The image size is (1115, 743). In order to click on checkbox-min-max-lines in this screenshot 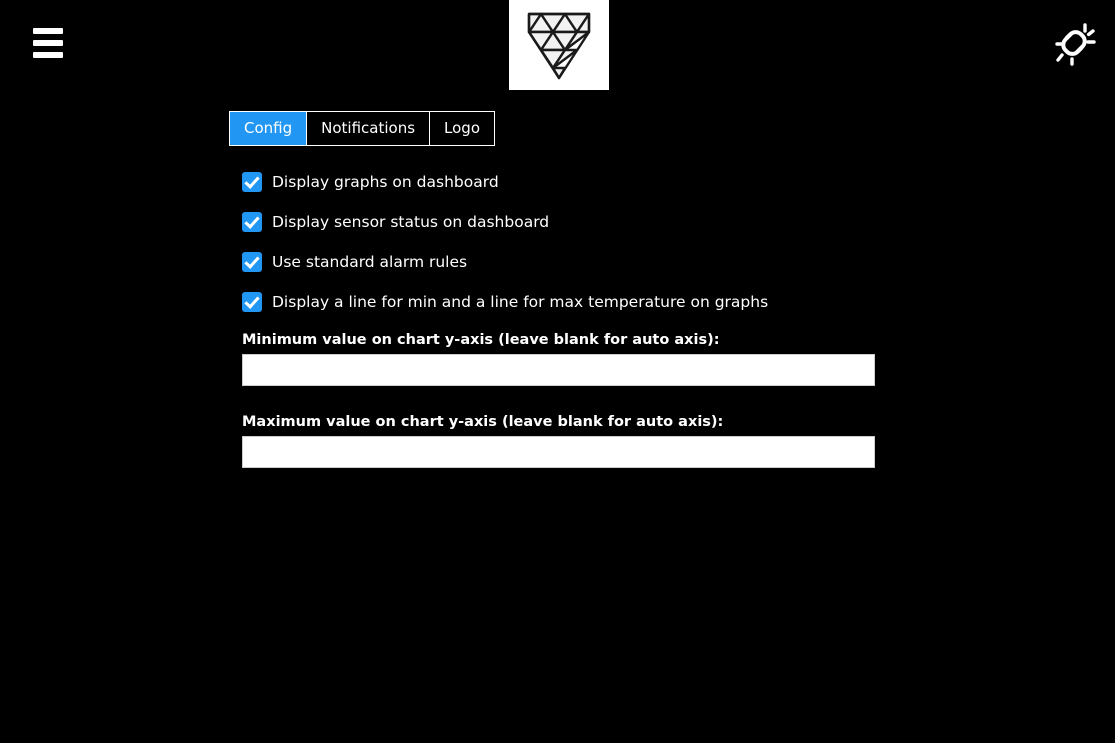, I will do `click(252, 302)`.